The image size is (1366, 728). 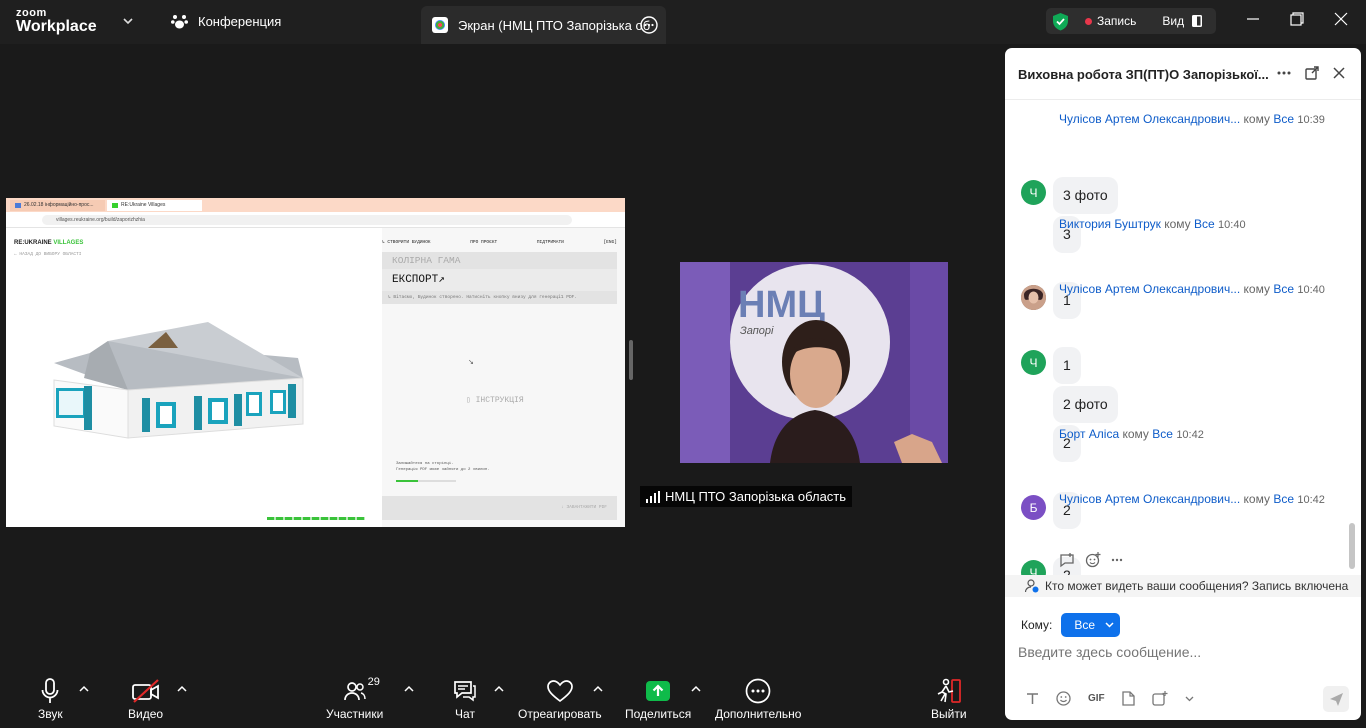 What do you see at coordinates (1311, 290) in the screenshot?
I see `message-time: 10:40` at bounding box center [1311, 290].